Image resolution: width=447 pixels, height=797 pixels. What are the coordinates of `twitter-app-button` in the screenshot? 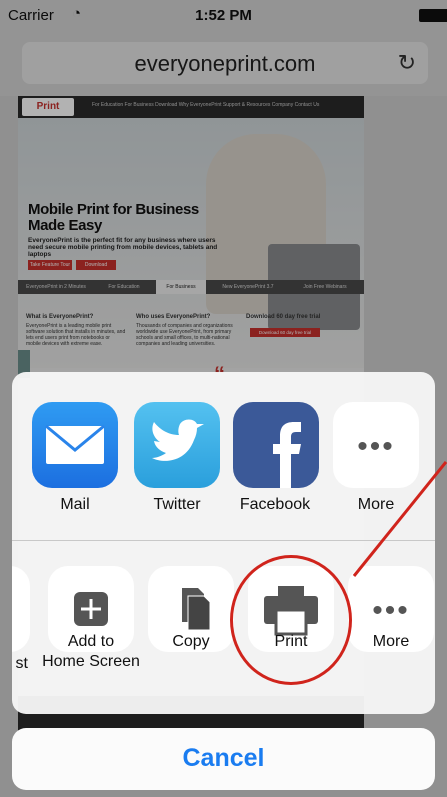 It's located at (177, 445).